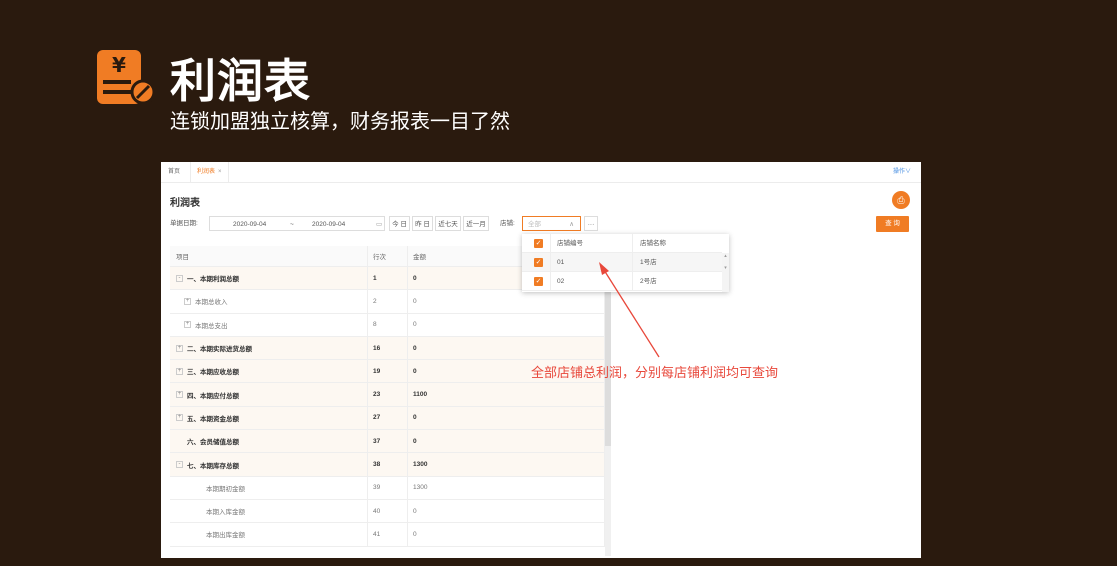  What do you see at coordinates (448, 223) in the screenshot?
I see `last-7-days-button: 近七天` at bounding box center [448, 223].